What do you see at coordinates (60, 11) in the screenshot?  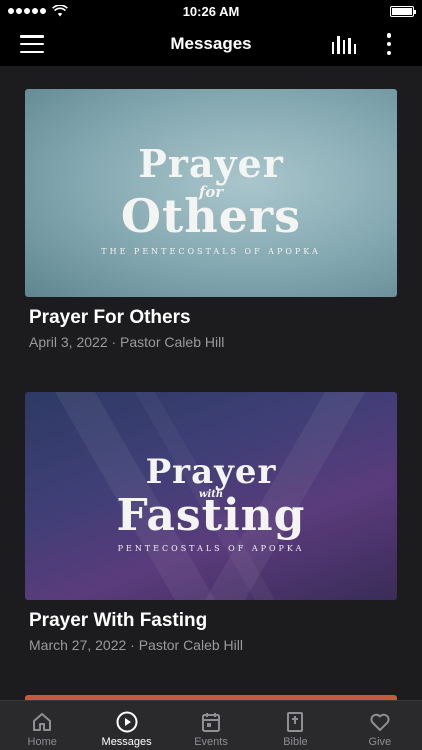 I see `wifi-icon` at bounding box center [60, 11].